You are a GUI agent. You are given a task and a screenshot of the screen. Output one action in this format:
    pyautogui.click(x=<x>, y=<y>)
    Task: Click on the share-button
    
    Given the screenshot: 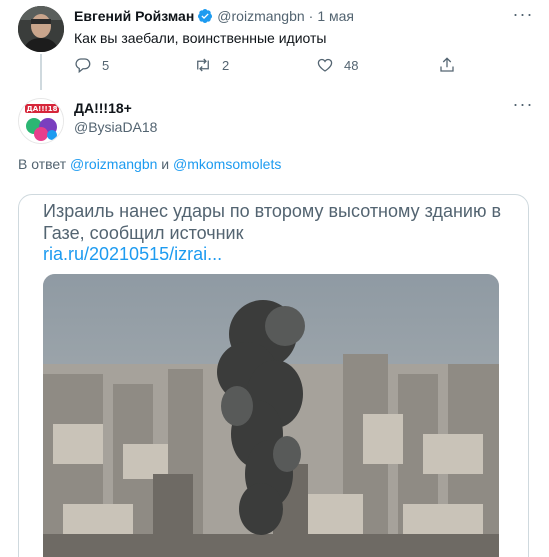 What is the action you would take?
    pyautogui.click(x=452, y=65)
    